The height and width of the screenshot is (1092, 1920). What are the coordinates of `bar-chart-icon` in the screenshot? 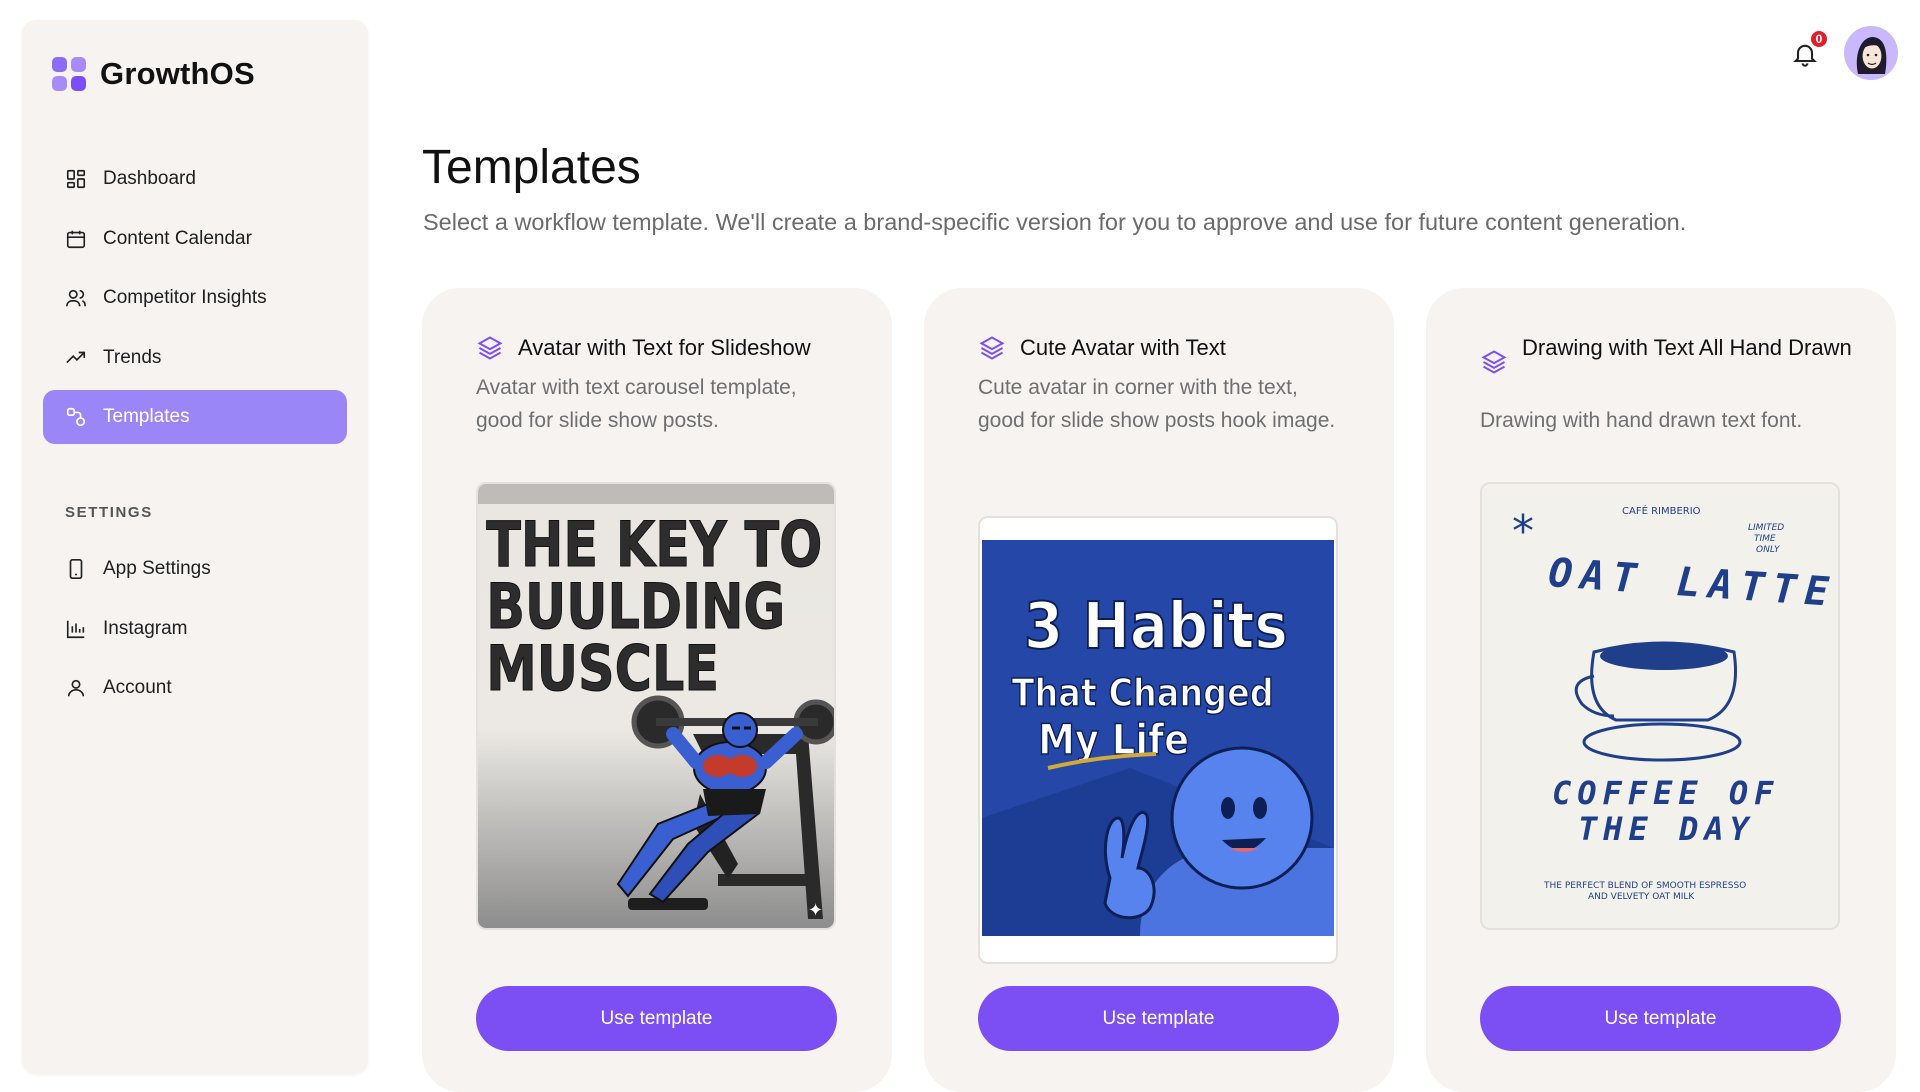 It's located at (75, 629).